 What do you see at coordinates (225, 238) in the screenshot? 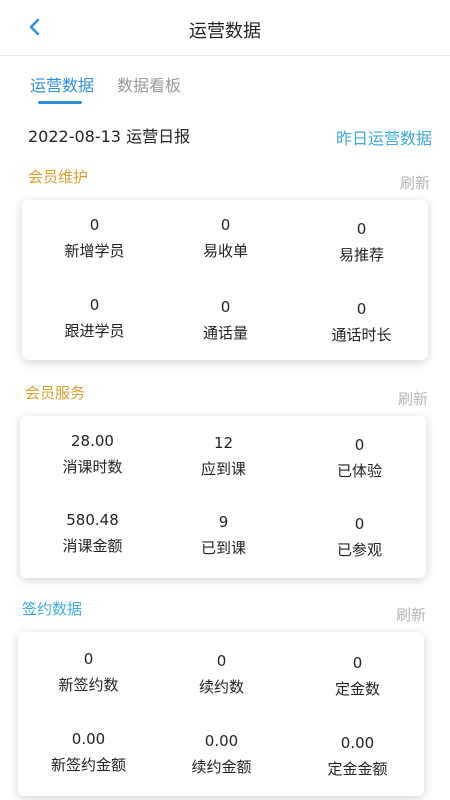
I see `stat-easy-receipts: 0 易收单` at bounding box center [225, 238].